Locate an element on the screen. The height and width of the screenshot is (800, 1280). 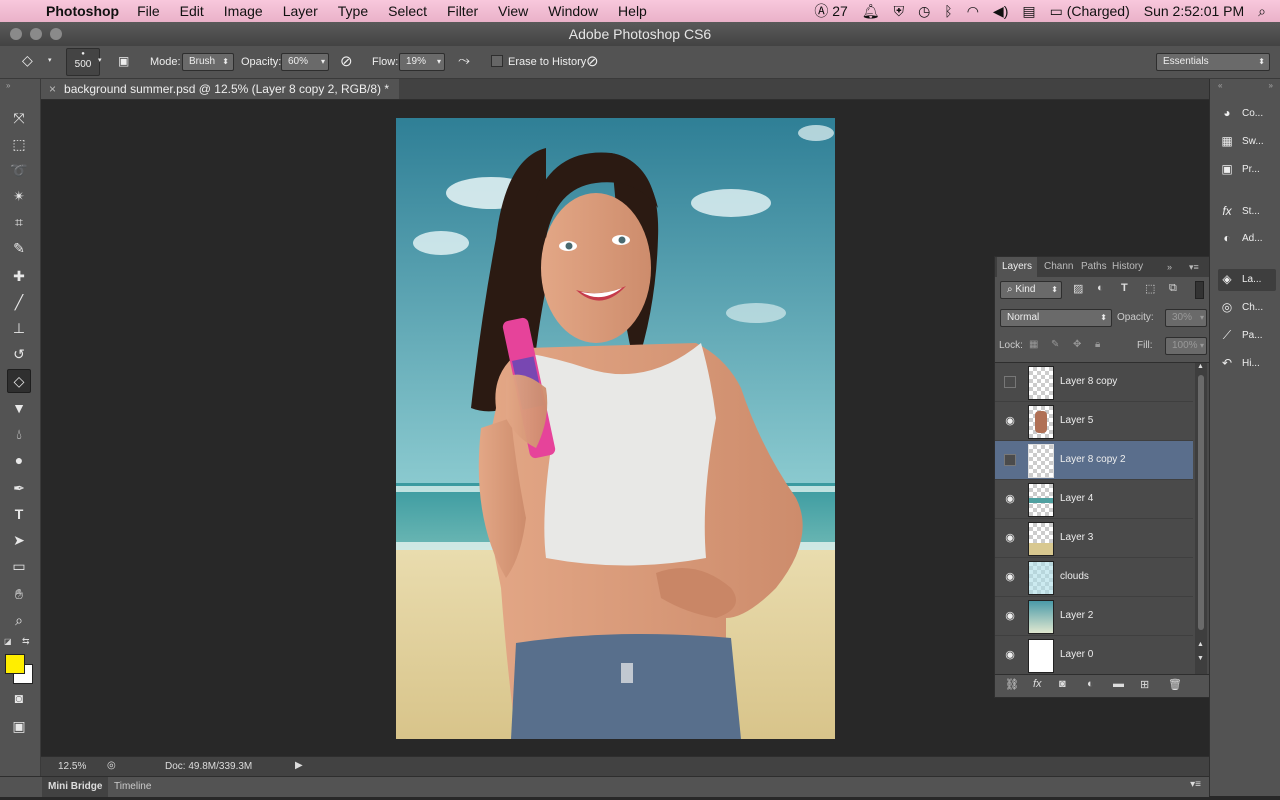
quick-mask-icon: ◙ is located at coordinates (19, 698).